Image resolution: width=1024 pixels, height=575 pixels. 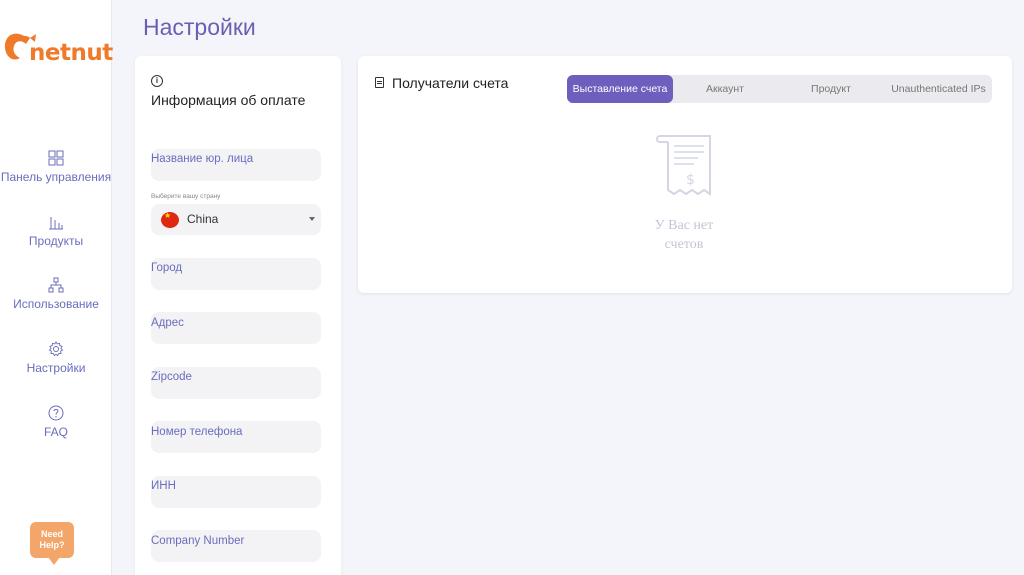 What do you see at coordinates (167, 323) in the screenshot?
I see `address-label: Адрес` at bounding box center [167, 323].